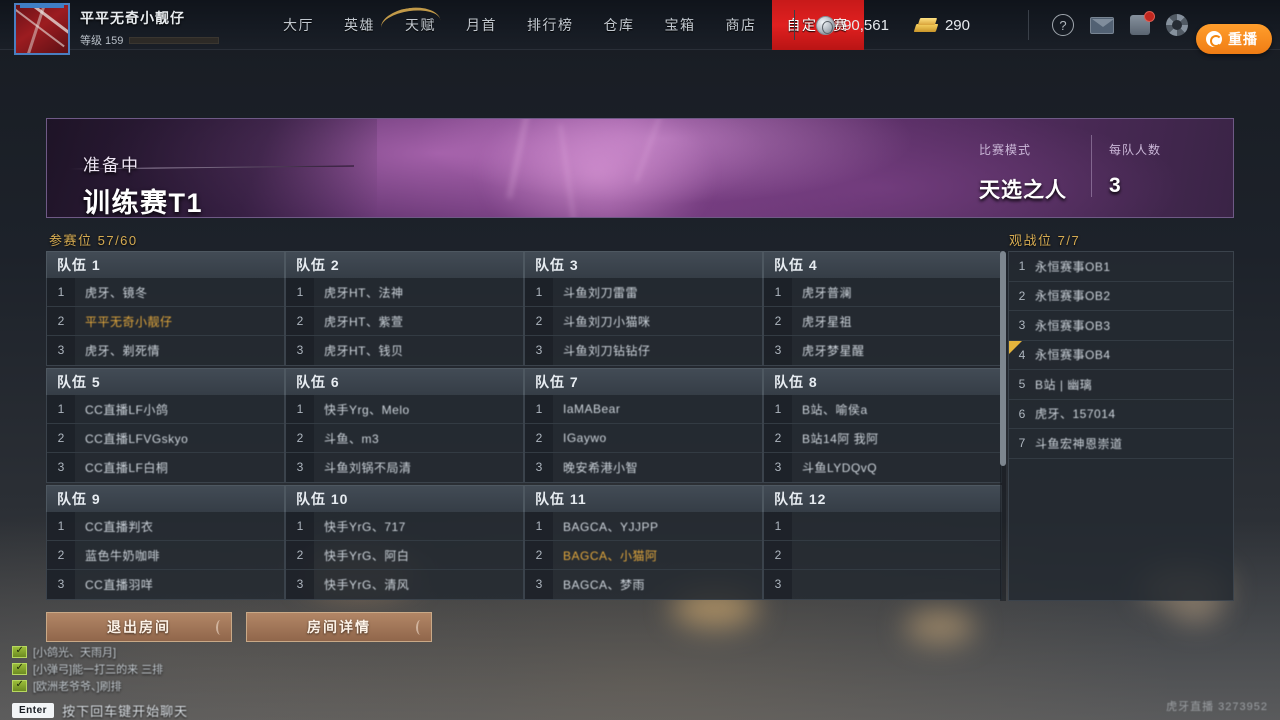 This screenshot has width=1280, height=720. What do you see at coordinates (643, 438) in the screenshot?
I see `player-slot: 2 IGaywo` at bounding box center [643, 438].